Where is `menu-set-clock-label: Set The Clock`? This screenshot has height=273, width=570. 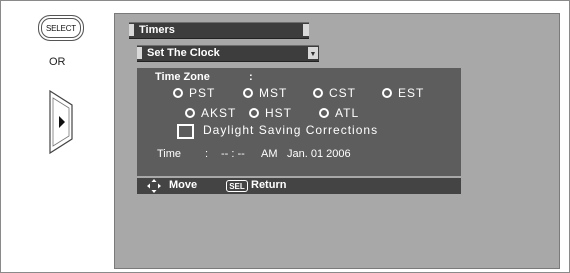
menu-set-clock-label: Set The Clock is located at coordinates (183, 53).